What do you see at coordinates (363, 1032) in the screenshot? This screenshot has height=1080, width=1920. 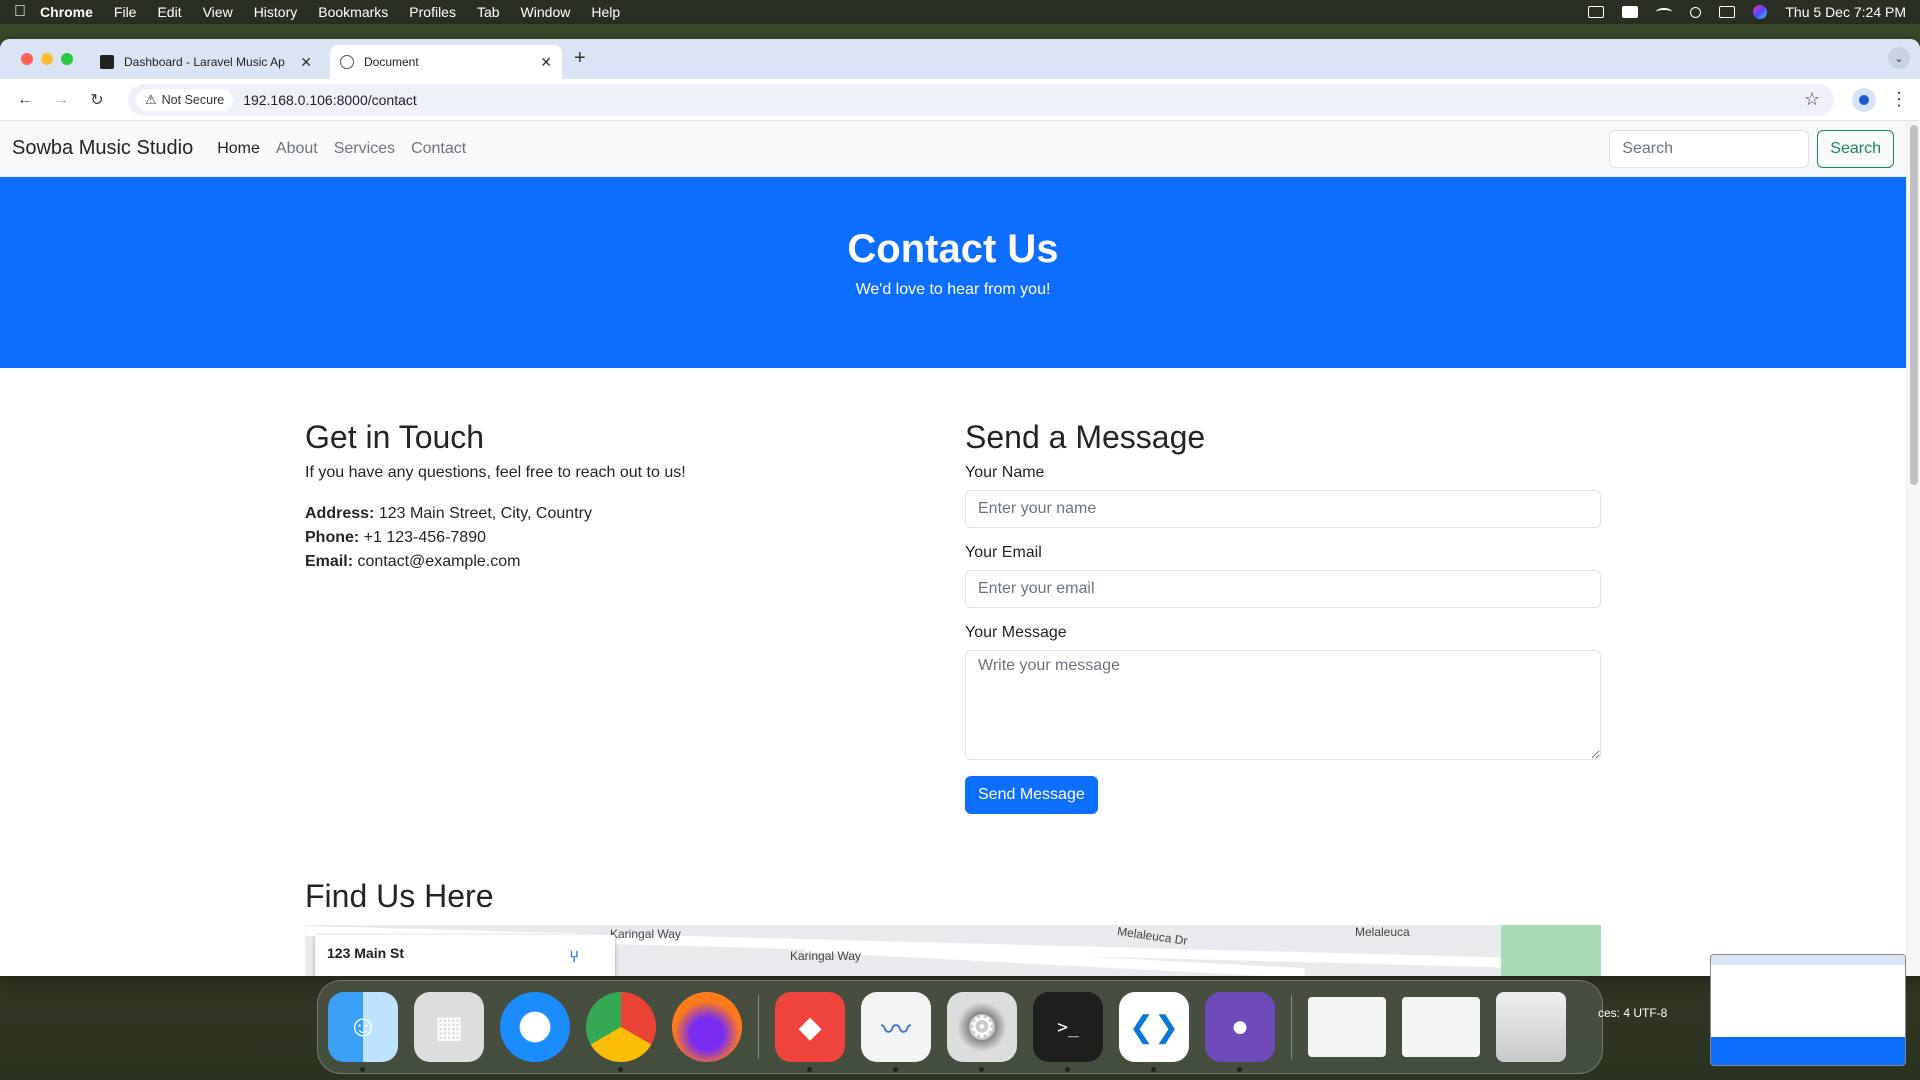 I see `finder-icon: ☺` at bounding box center [363, 1032].